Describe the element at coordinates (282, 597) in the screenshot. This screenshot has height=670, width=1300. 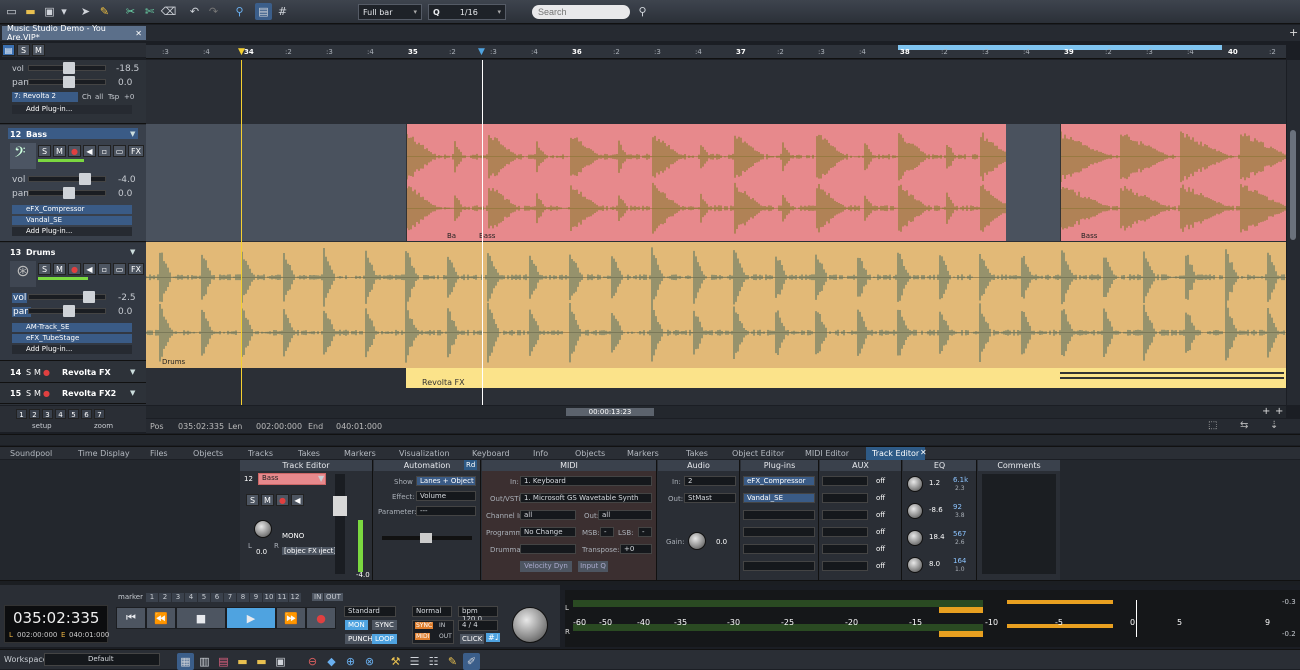
I see `marker-button: 11` at that location.